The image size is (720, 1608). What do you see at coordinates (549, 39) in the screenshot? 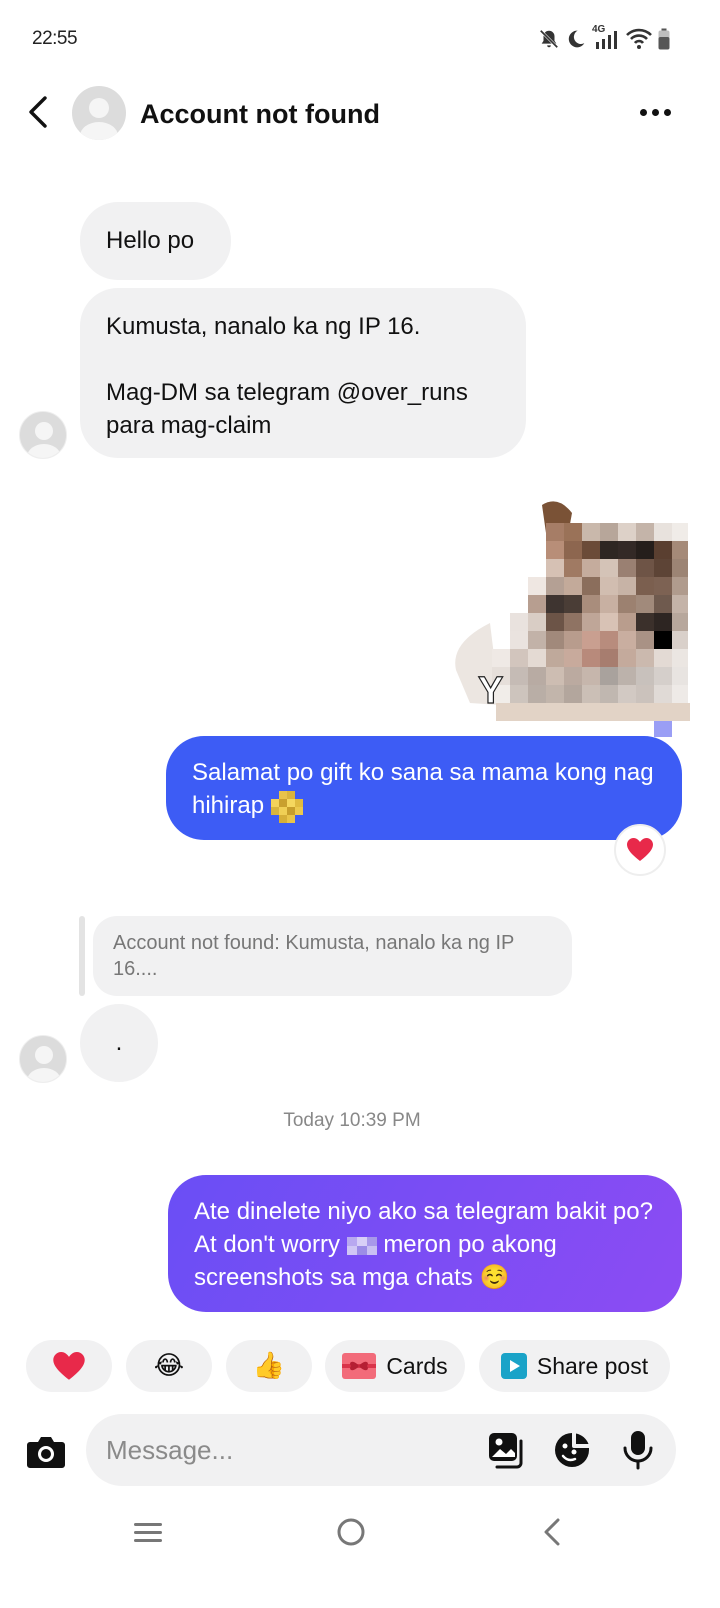
I see `mute-bell-icon` at bounding box center [549, 39].